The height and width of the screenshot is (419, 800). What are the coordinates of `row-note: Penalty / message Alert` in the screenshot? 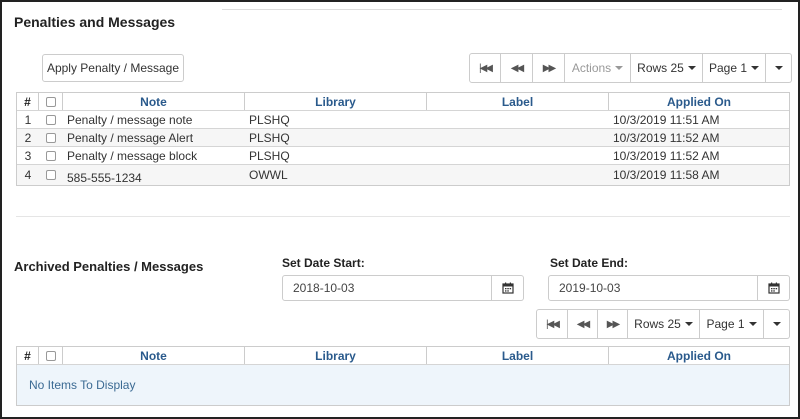 It's located at (130, 137).